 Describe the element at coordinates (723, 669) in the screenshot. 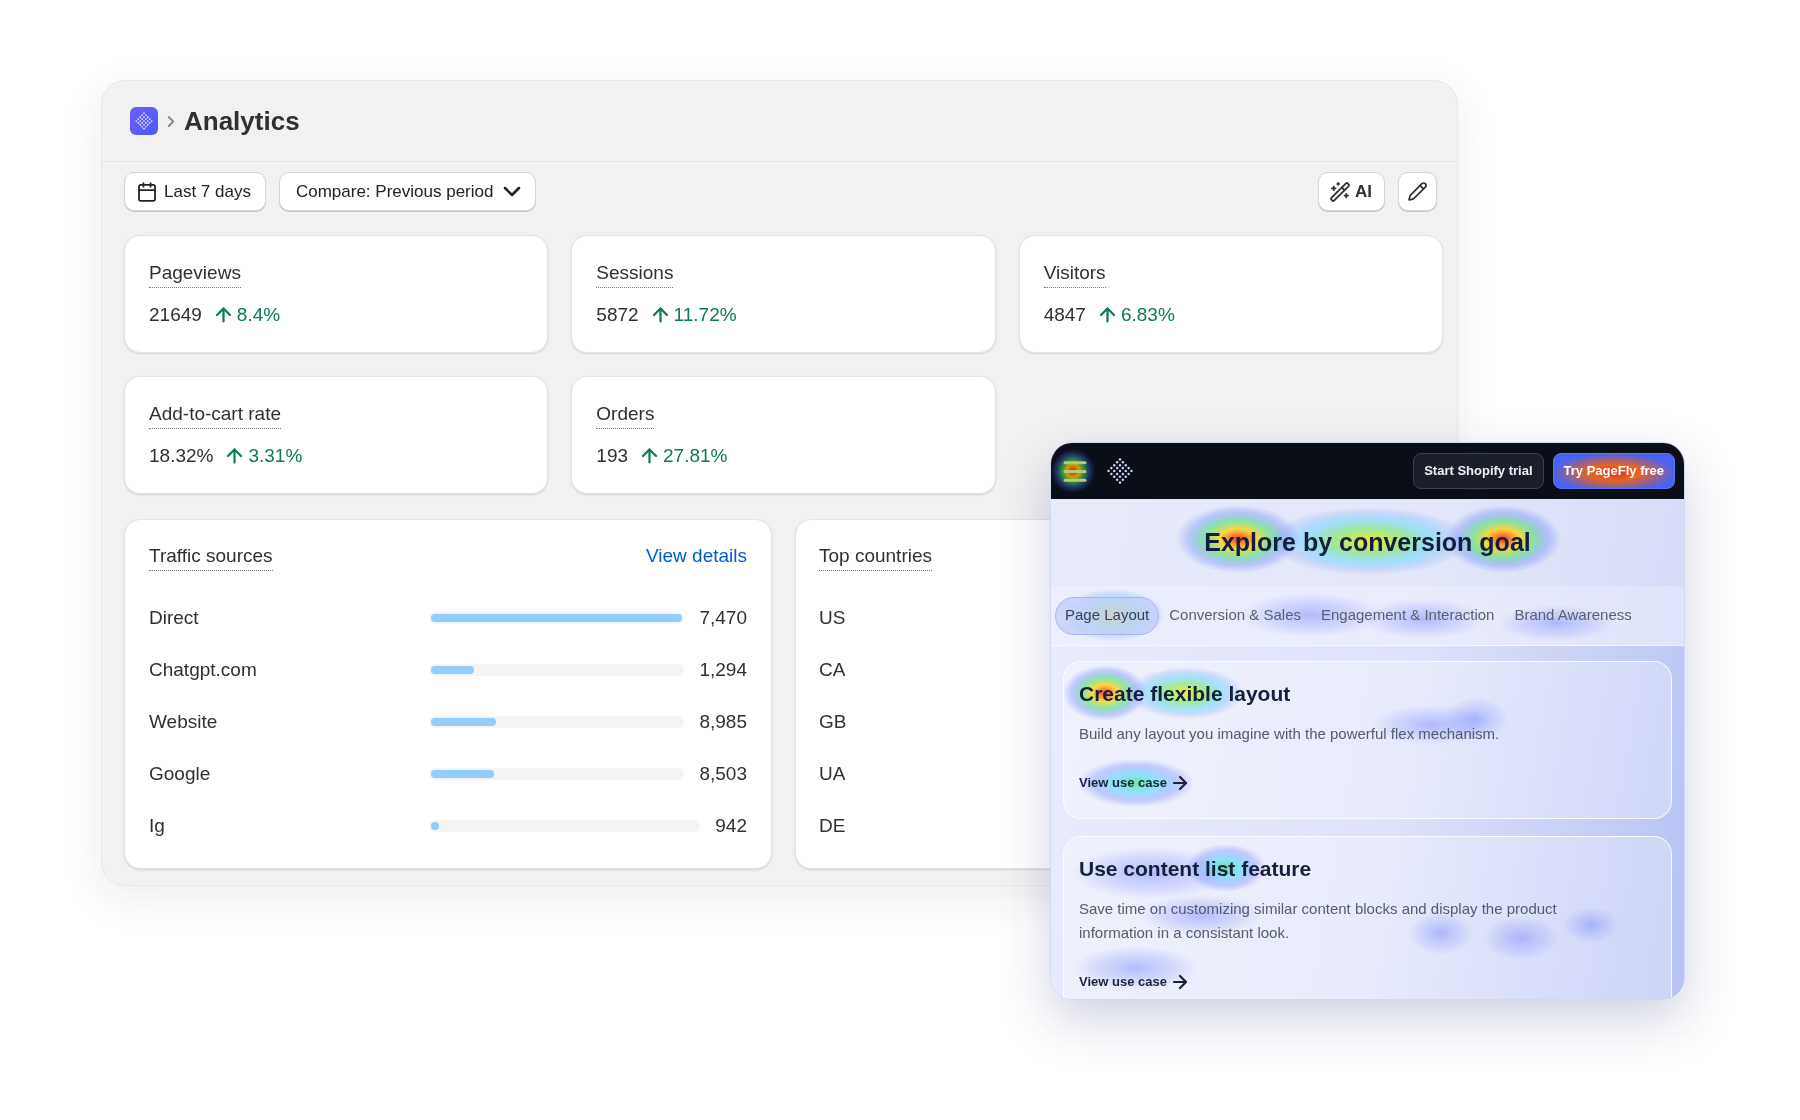

I see `visit-count: 1,294` at that location.